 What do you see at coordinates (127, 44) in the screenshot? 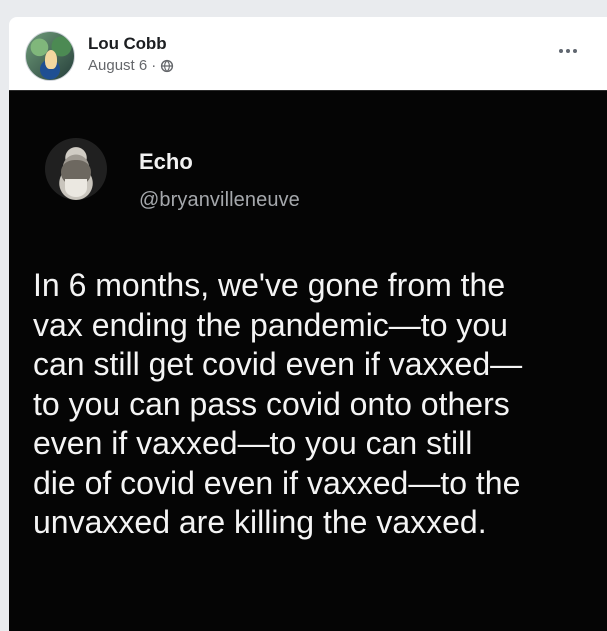
I see `author-name: Lou Cobb` at bounding box center [127, 44].